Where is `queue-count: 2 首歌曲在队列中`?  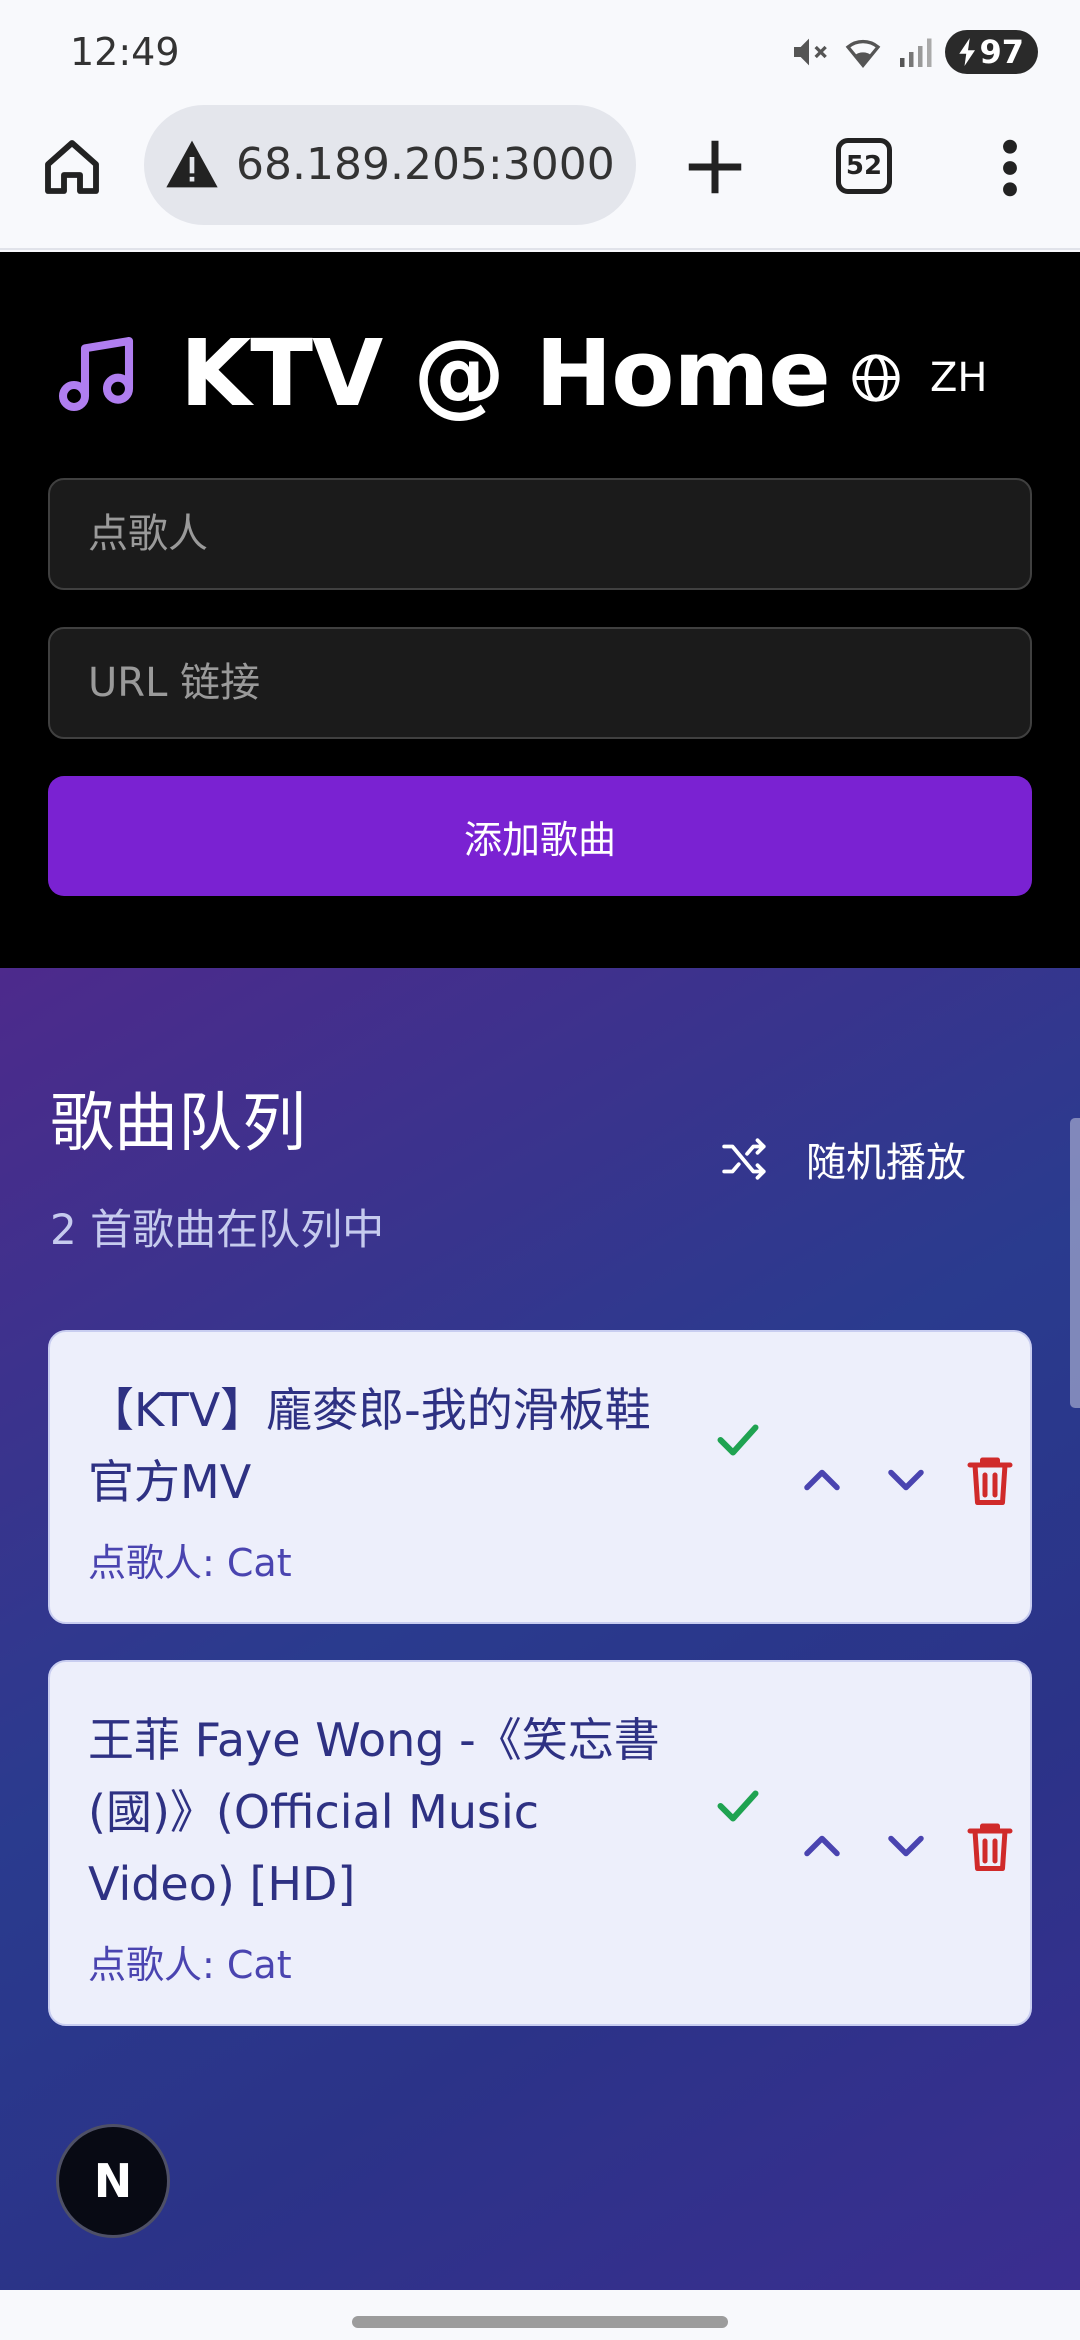
queue-count: 2 首歌曲在队列中 is located at coordinates (217, 1229).